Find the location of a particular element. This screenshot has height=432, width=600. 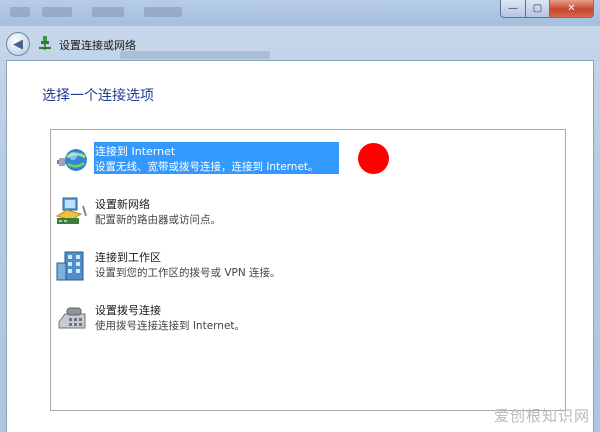

back-arrow-icon: ◀ is located at coordinates (18, 44).